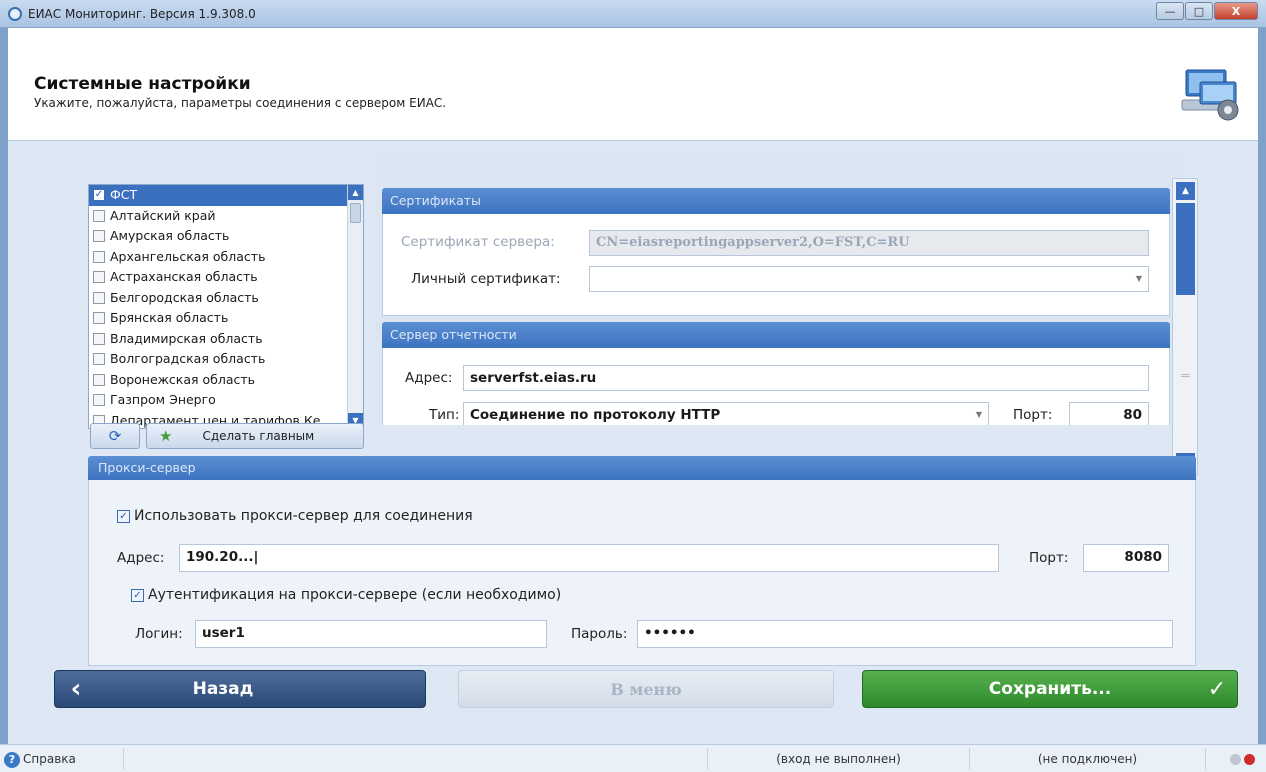 The width and height of the screenshot is (1266, 772). What do you see at coordinates (12, 759) in the screenshot?
I see `help-icon: ?` at bounding box center [12, 759].